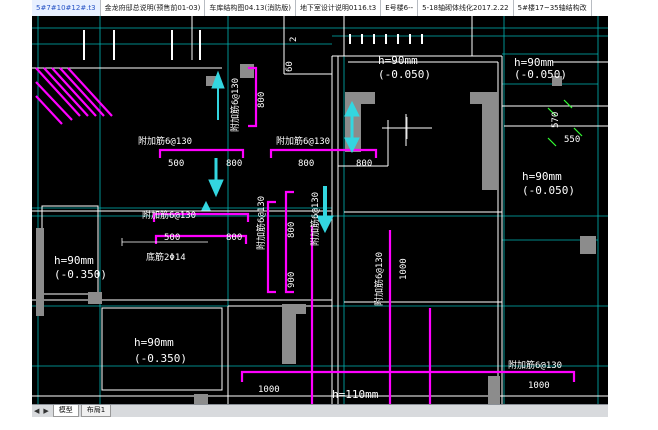 The width and height of the screenshot is (658, 430). Describe the element at coordinates (66, 8) in the screenshot. I see `file-tab: 5#7#10#12#.t3` at that location.